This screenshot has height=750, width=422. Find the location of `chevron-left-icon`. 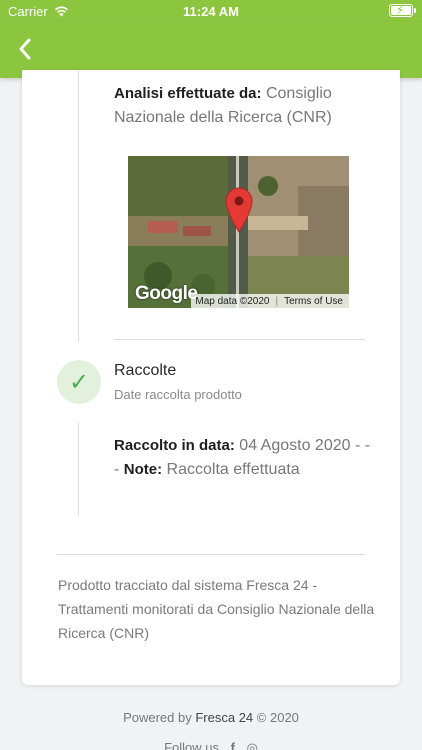

chevron-left-icon is located at coordinates (25, 49).